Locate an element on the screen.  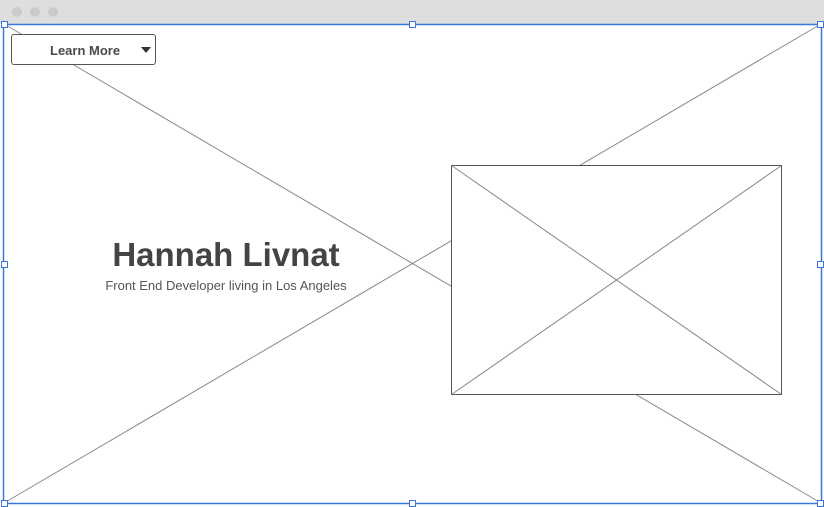
dropdown-label: Learn More is located at coordinates (85, 50).